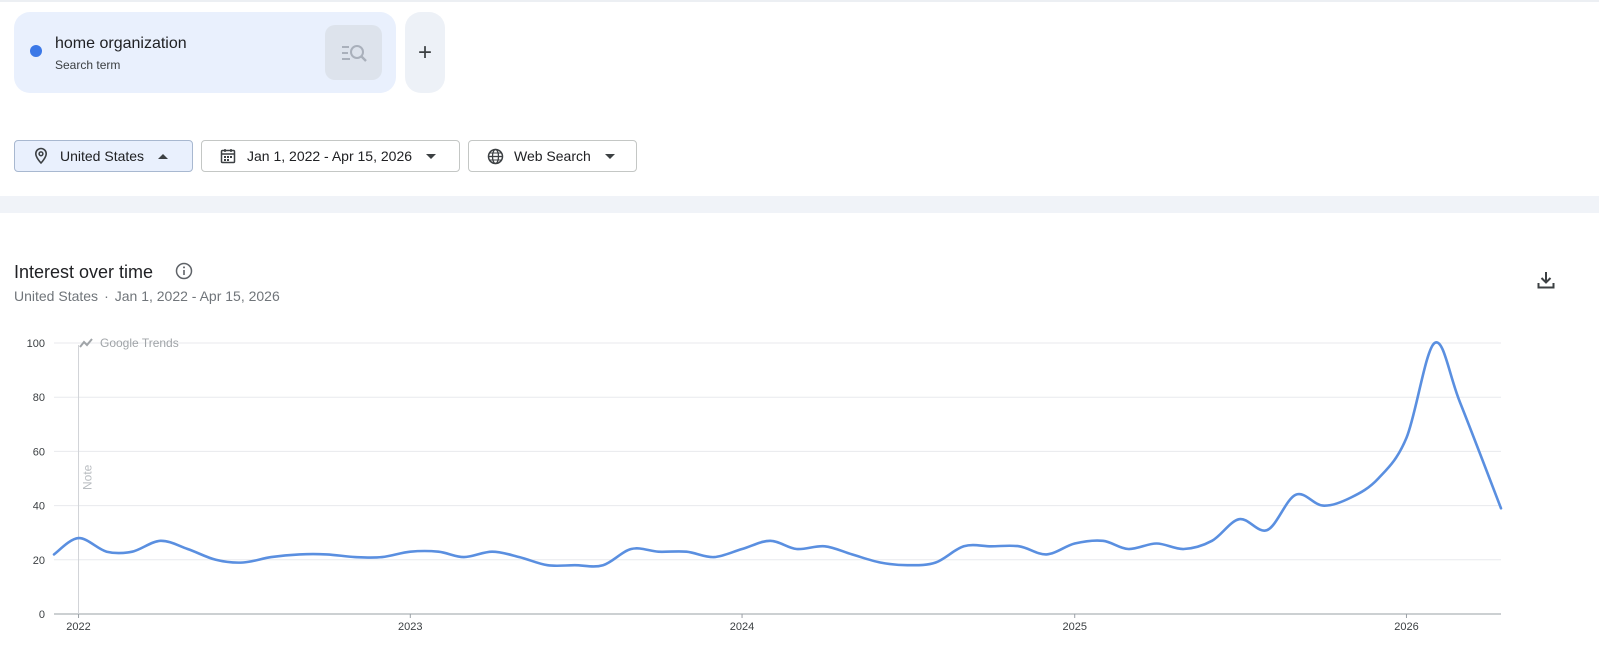  Describe the element at coordinates (410, 627) in the screenshot. I see `x-tick-label: 2023` at that location.